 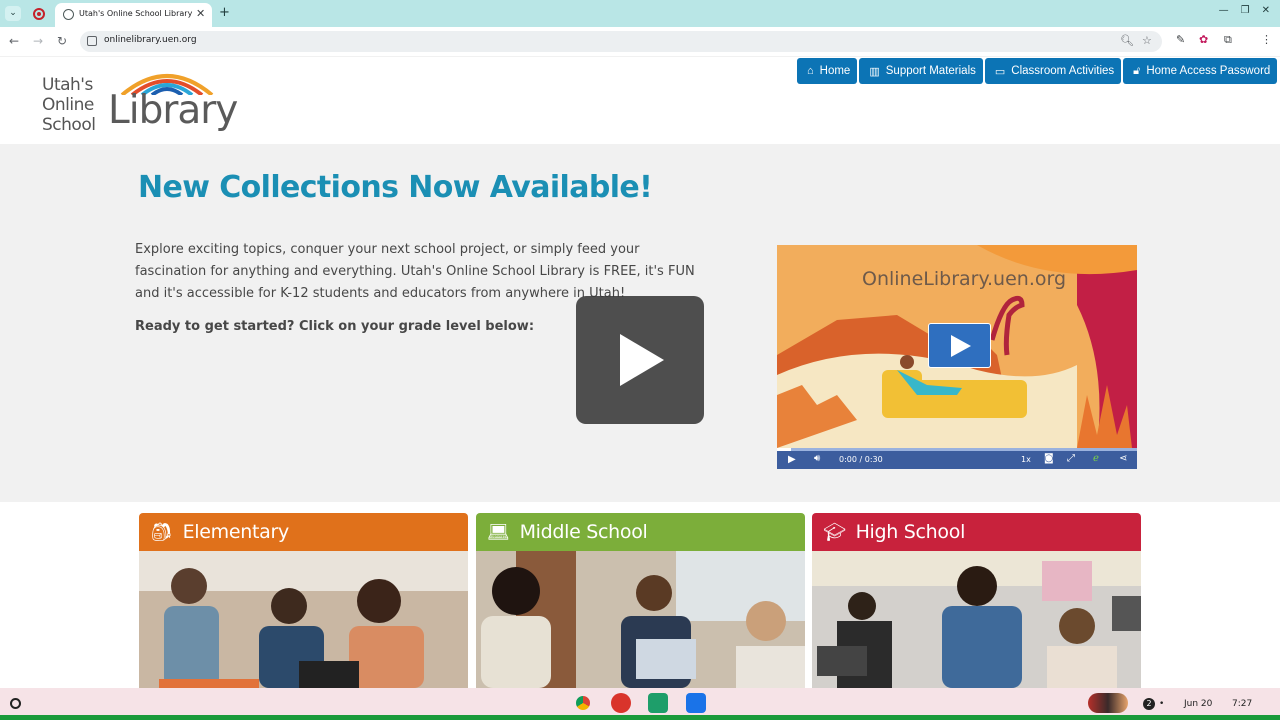 I want to click on grade-card-elementary: 🎒︎ Elementary, so click(x=303, y=600).